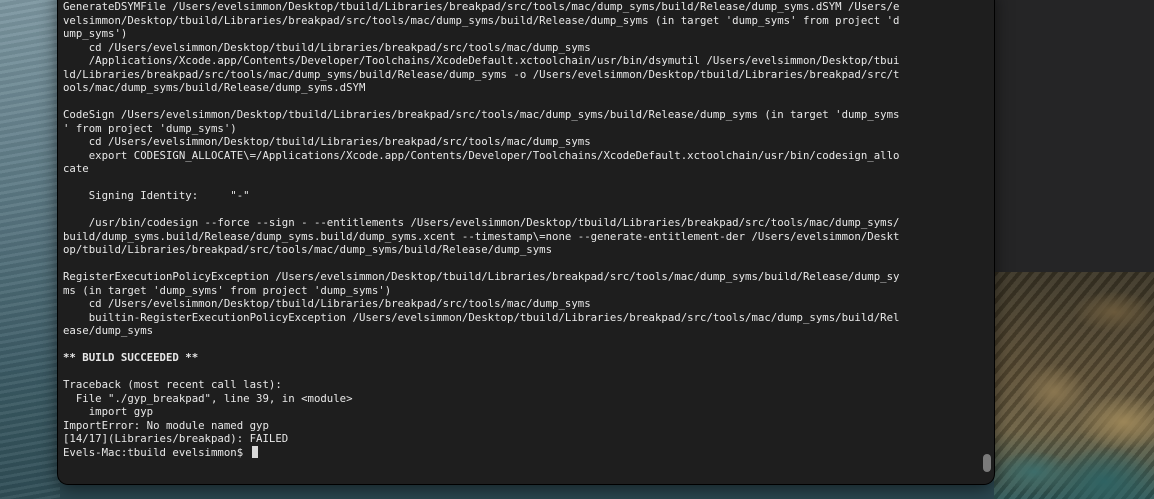 The width and height of the screenshot is (1154, 499). What do you see at coordinates (519, 452) in the screenshot?
I see `prompt-line: Evels-Mac:tbuild evelsimmon$` at bounding box center [519, 452].